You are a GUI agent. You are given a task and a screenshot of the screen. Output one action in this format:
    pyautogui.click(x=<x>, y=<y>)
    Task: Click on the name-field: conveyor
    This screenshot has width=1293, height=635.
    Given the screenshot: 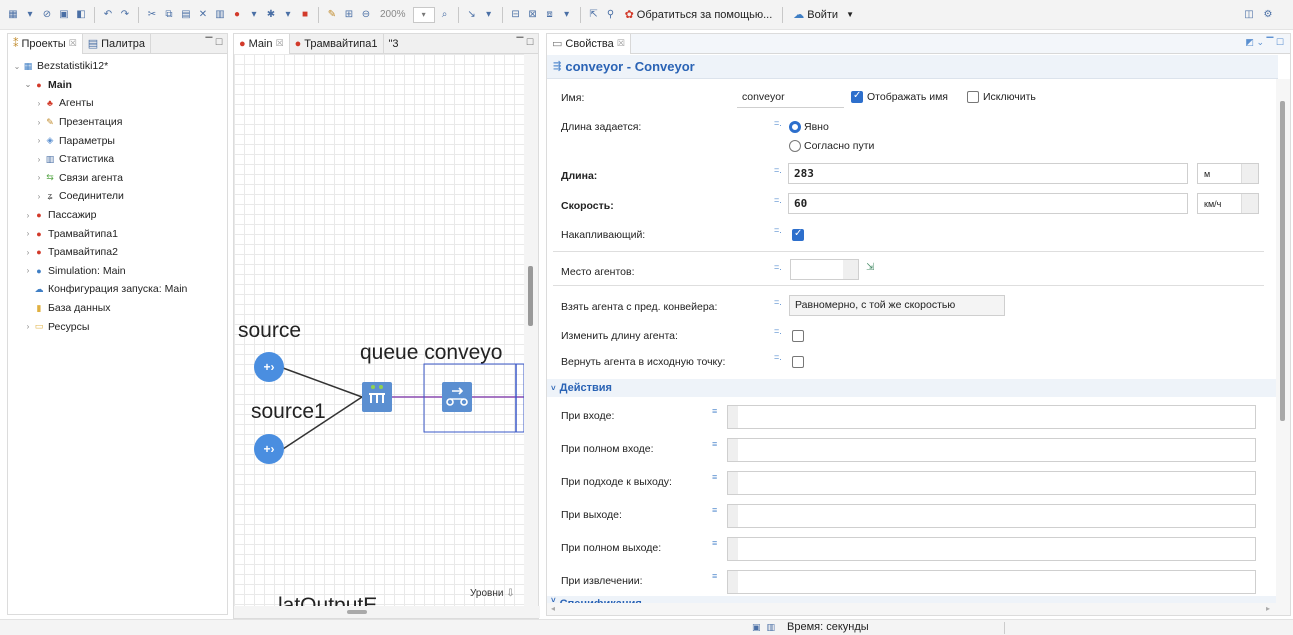 What is the action you would take?
    pyautogui.click(x=790, y=98)
    